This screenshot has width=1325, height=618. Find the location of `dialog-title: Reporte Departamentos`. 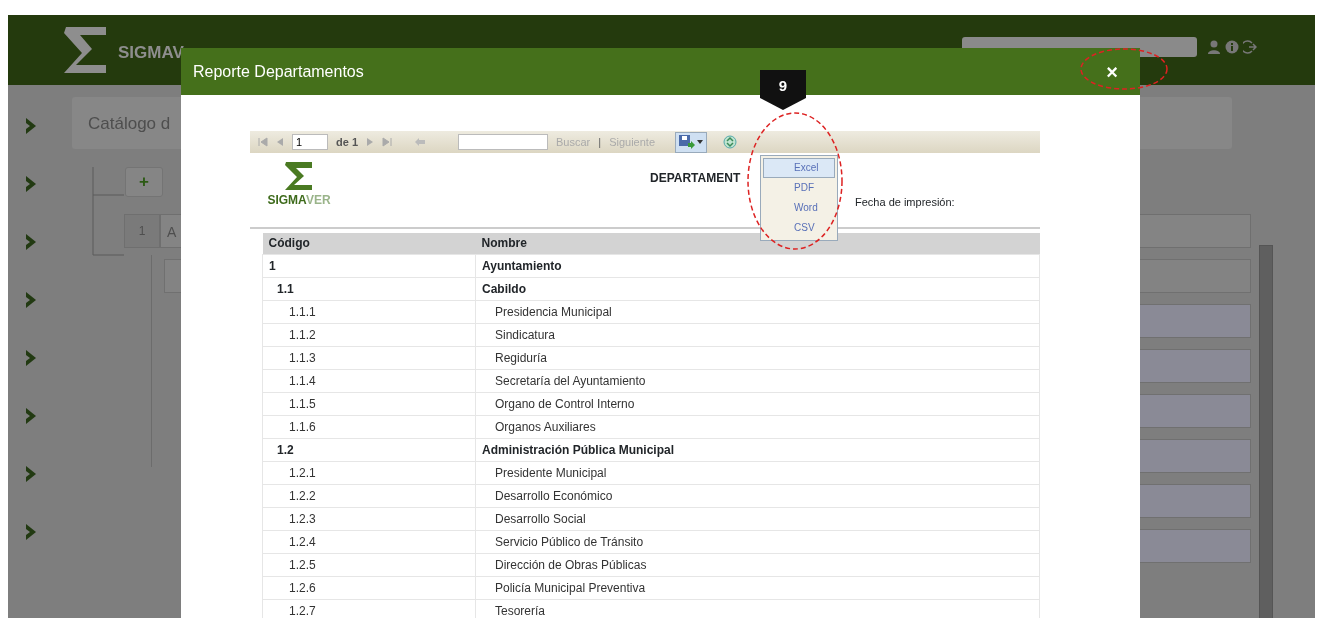

dialog-title: Reporte Departamentos is located at coordinates (278, 71).